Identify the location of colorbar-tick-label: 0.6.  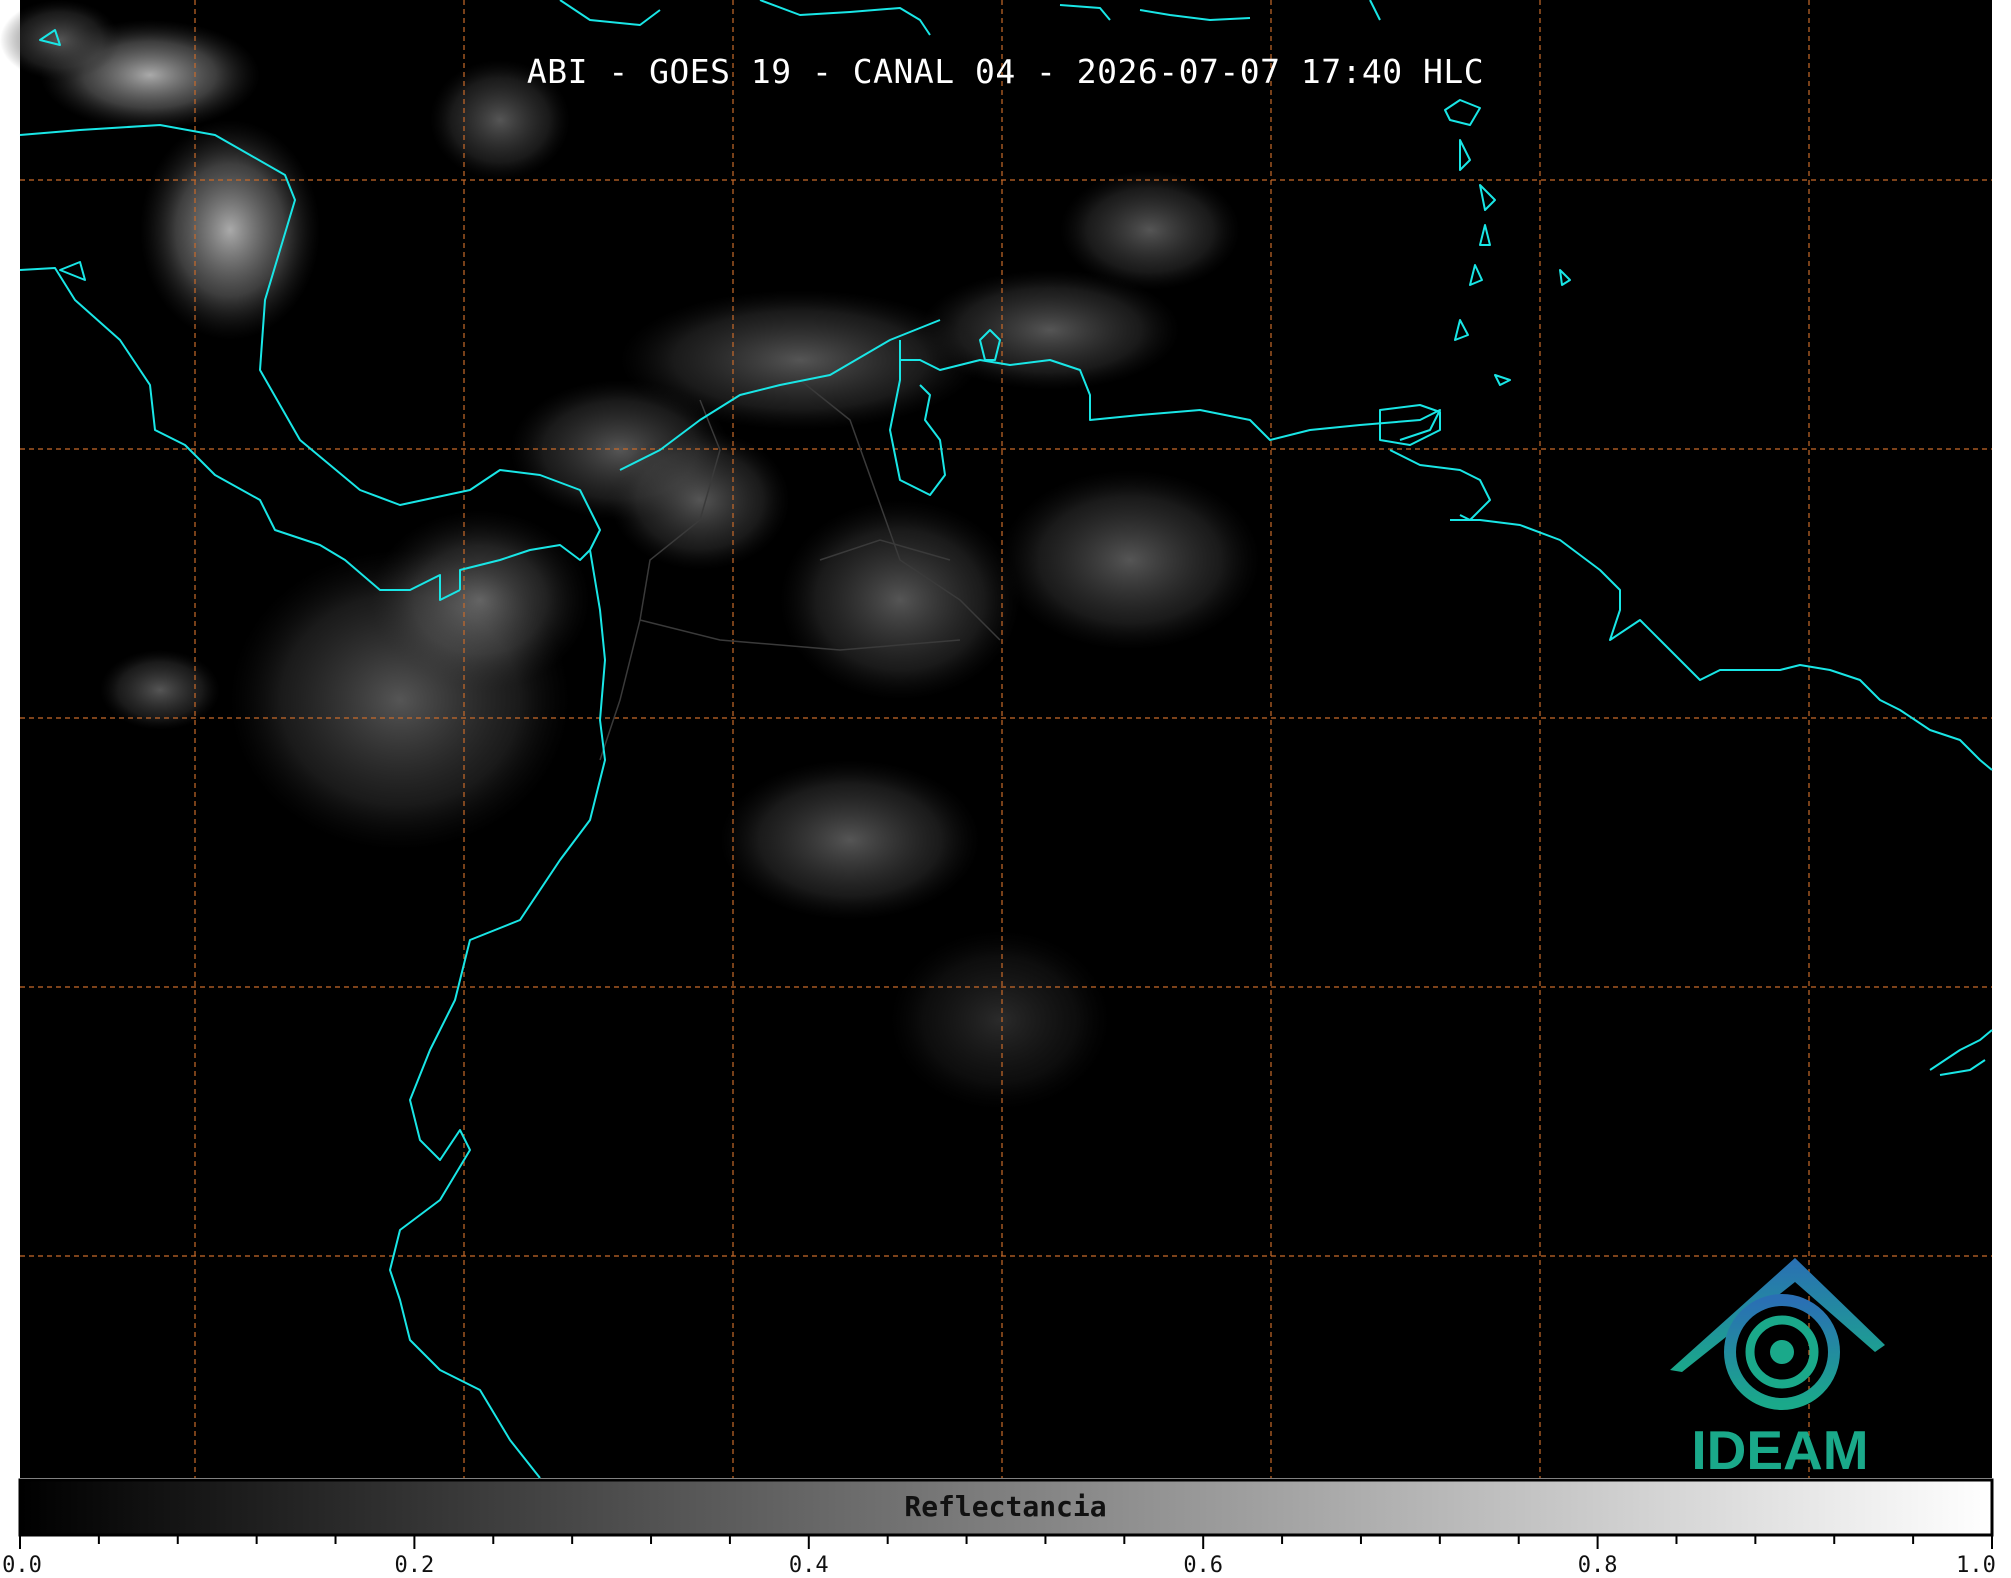
(1203, 1565).